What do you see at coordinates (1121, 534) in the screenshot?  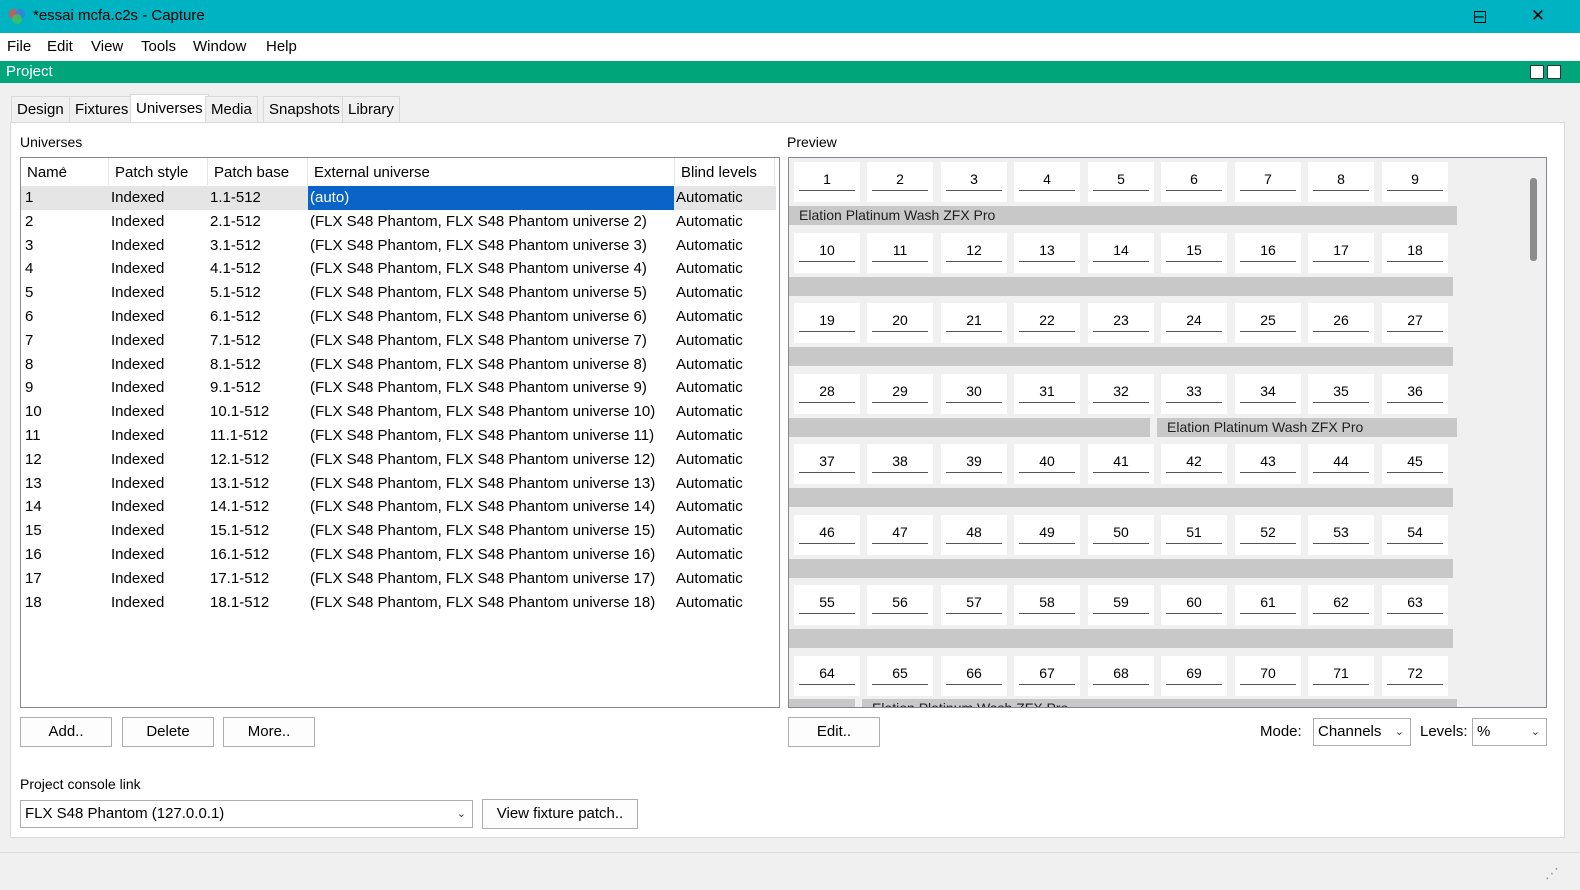 I see `channel-cell: 50` at bounding box center [1121, 534].